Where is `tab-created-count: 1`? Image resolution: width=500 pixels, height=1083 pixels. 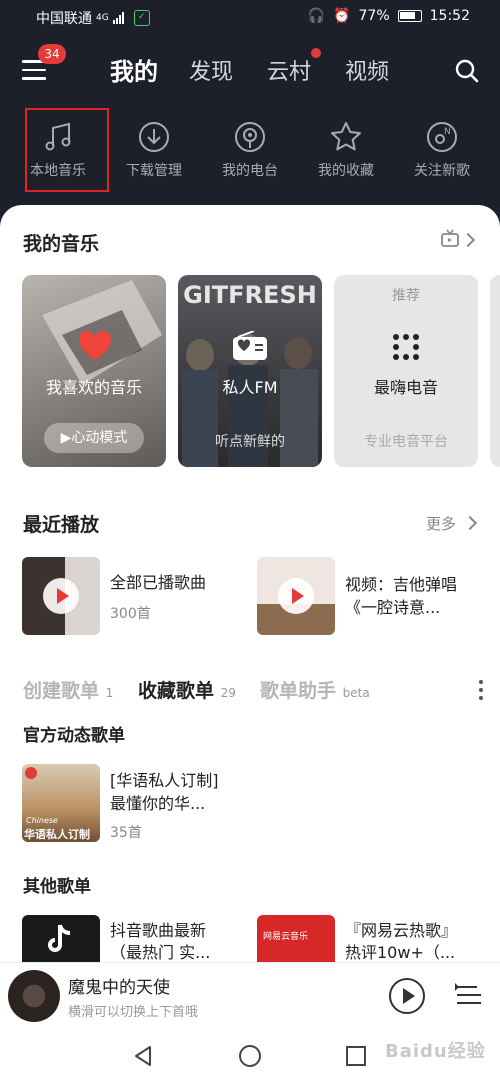
tab-created-count: 1 is located at coordinates (109, 693).